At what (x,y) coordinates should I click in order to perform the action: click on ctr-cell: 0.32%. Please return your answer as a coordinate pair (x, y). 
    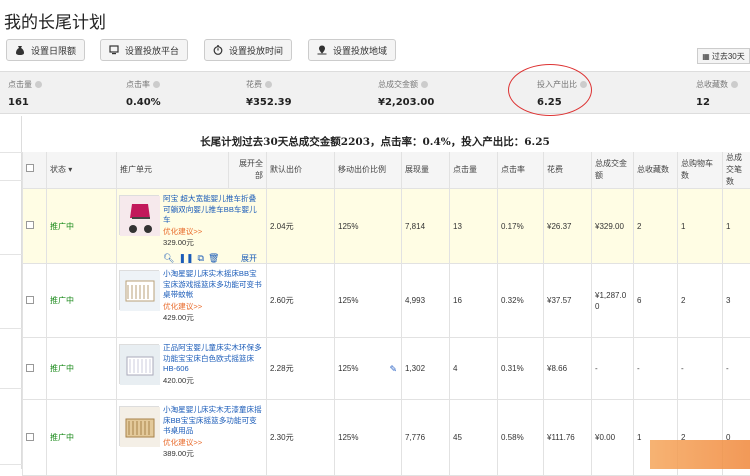
    Looking at the image, I should click on (521, 301).